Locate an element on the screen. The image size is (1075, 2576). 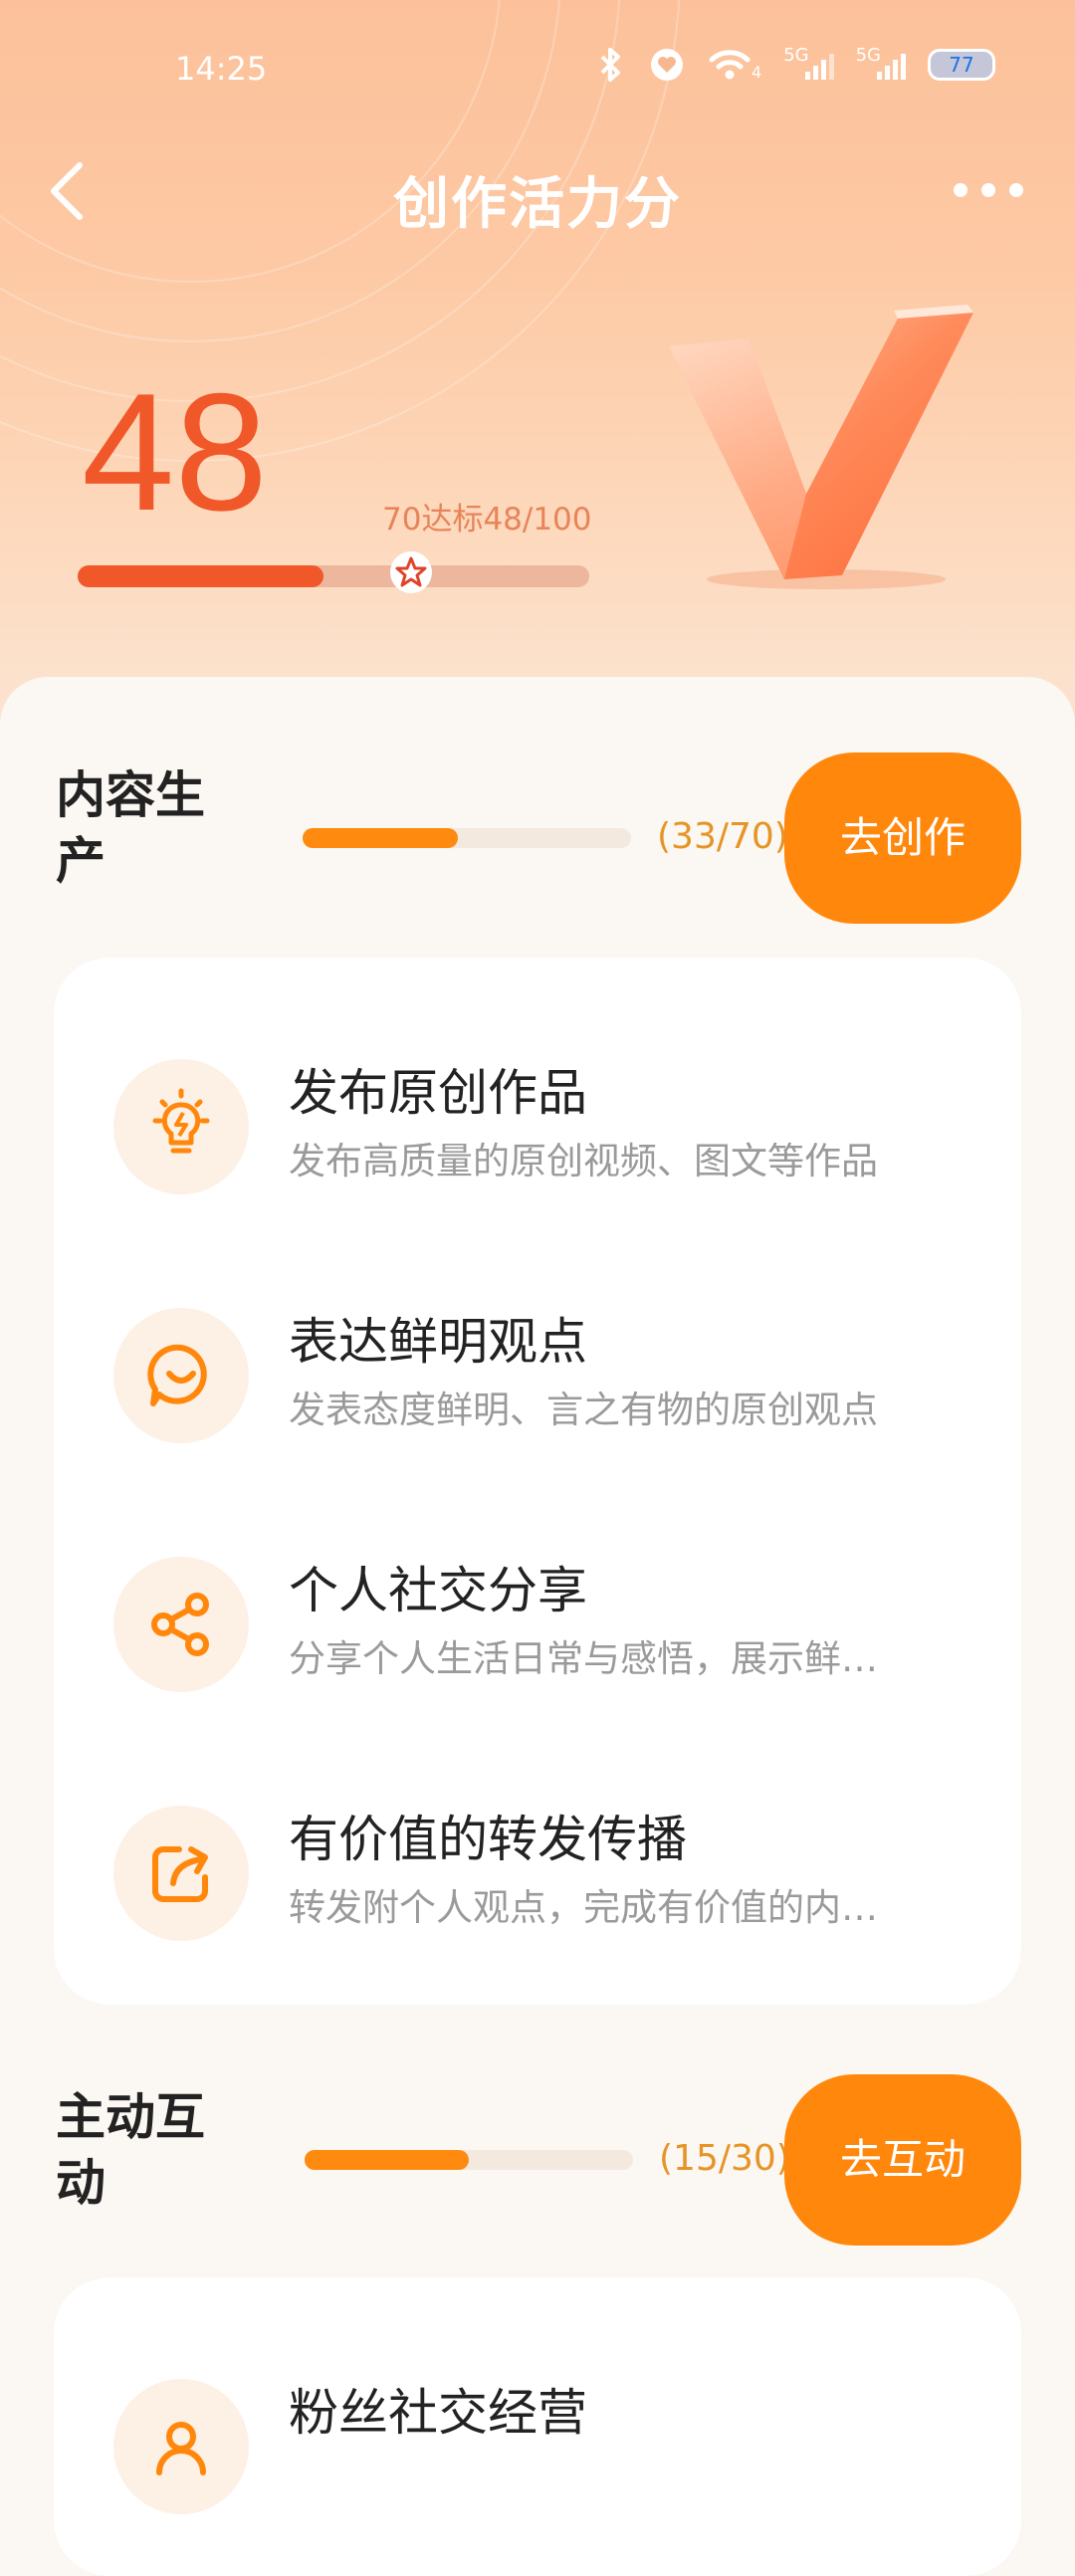
task-title: 表达鲜明观点 is located at coordinates (438, 1342).